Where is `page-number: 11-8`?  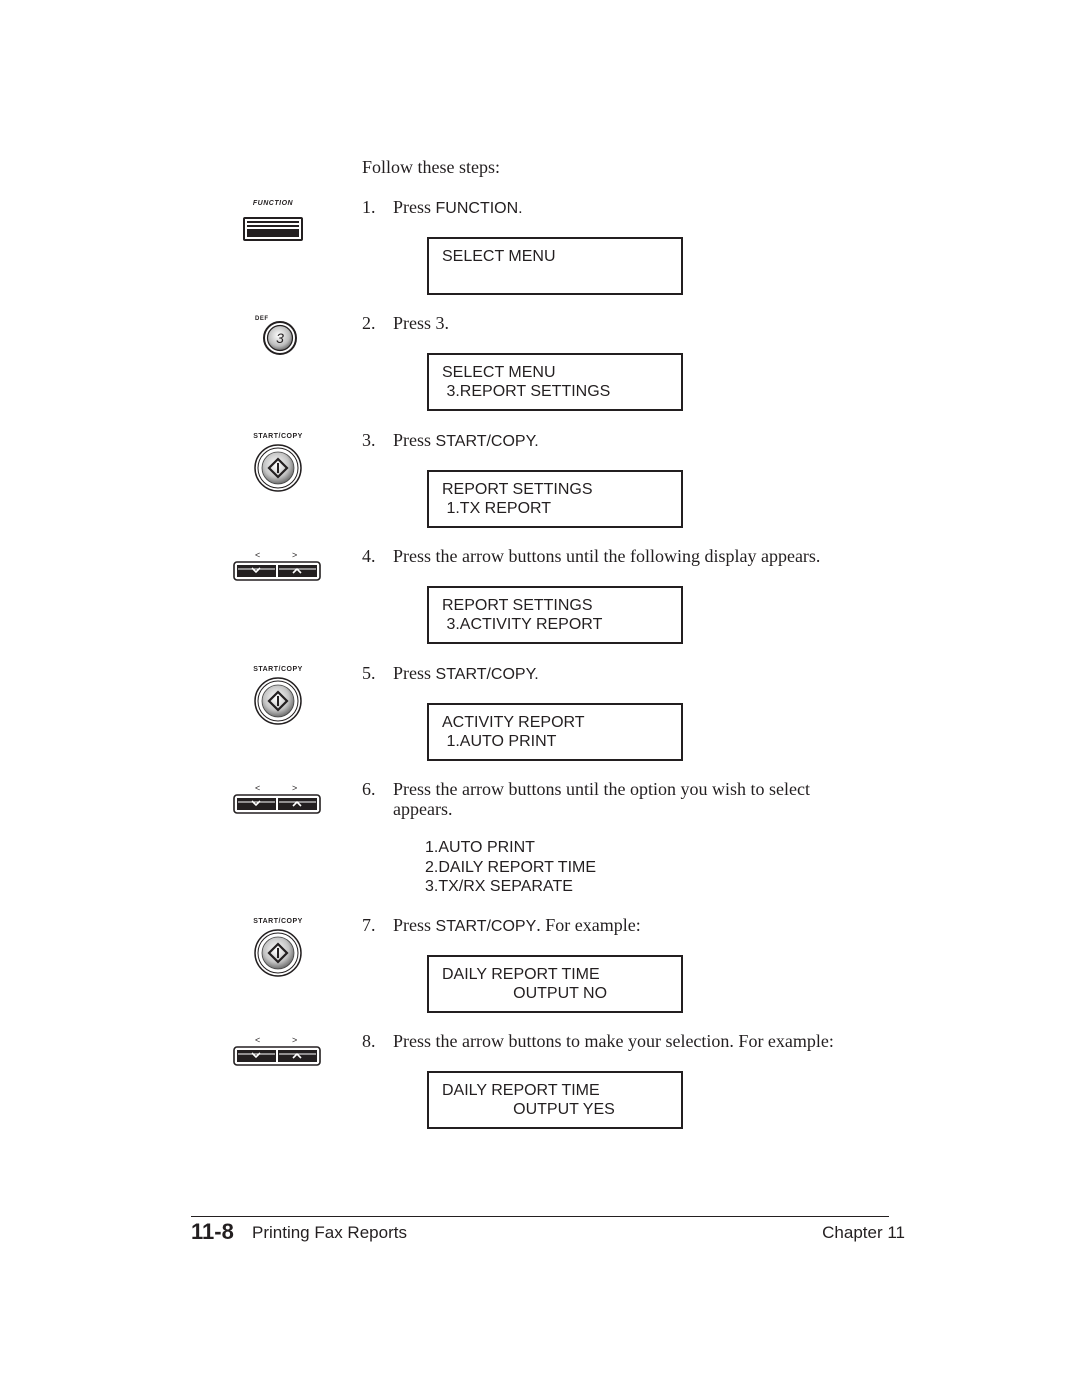 page-number: 11-8 is located at coordinates (212, 1231).